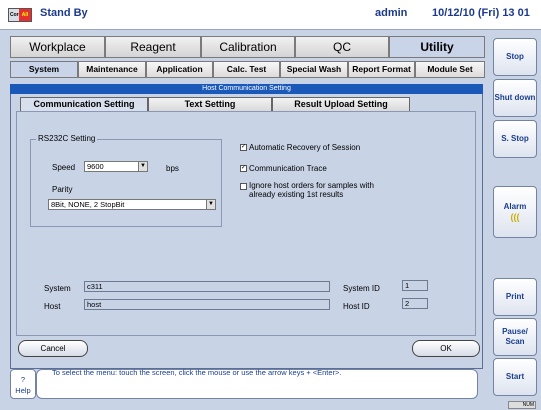  I want to click on tab-text-setting: Text Setting, so click(210, 104).